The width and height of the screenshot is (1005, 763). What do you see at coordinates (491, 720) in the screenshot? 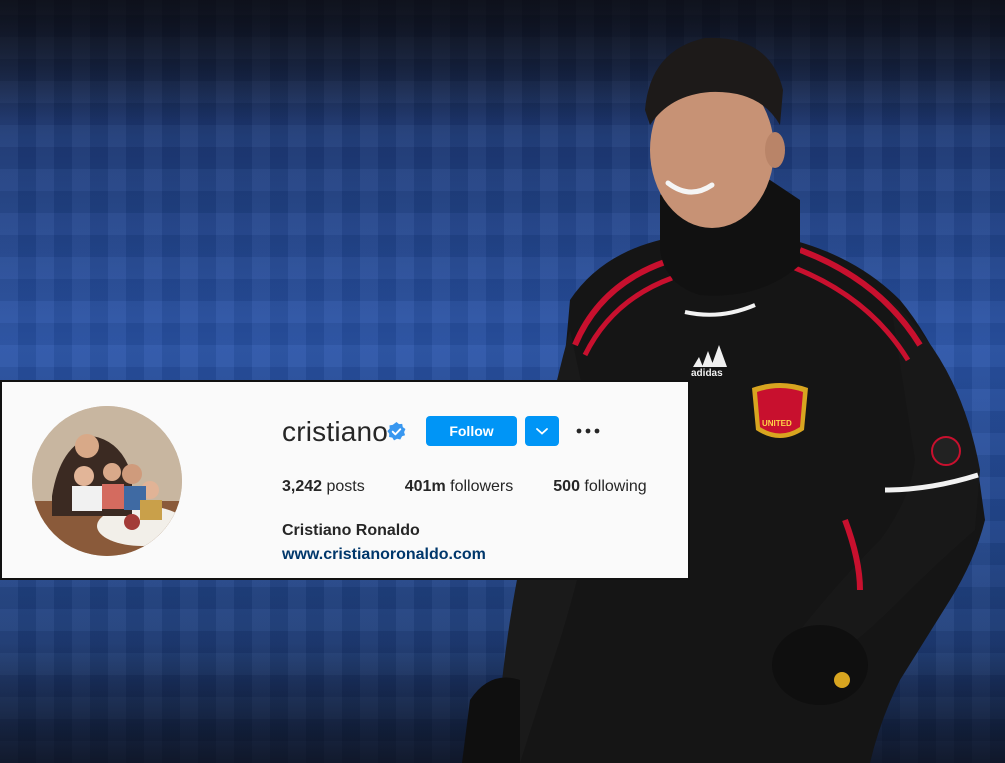
I see `left-glove` at bounding box center [491, 720].